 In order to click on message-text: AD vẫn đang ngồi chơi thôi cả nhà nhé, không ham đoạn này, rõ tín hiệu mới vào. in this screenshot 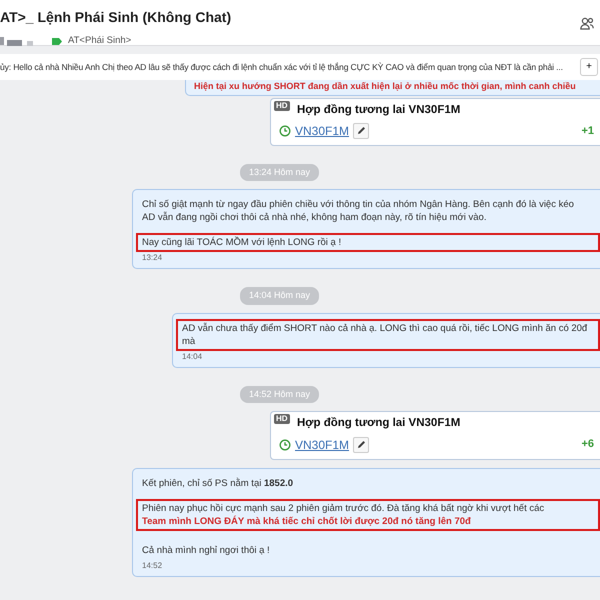, I will do `click(315, 217)`.